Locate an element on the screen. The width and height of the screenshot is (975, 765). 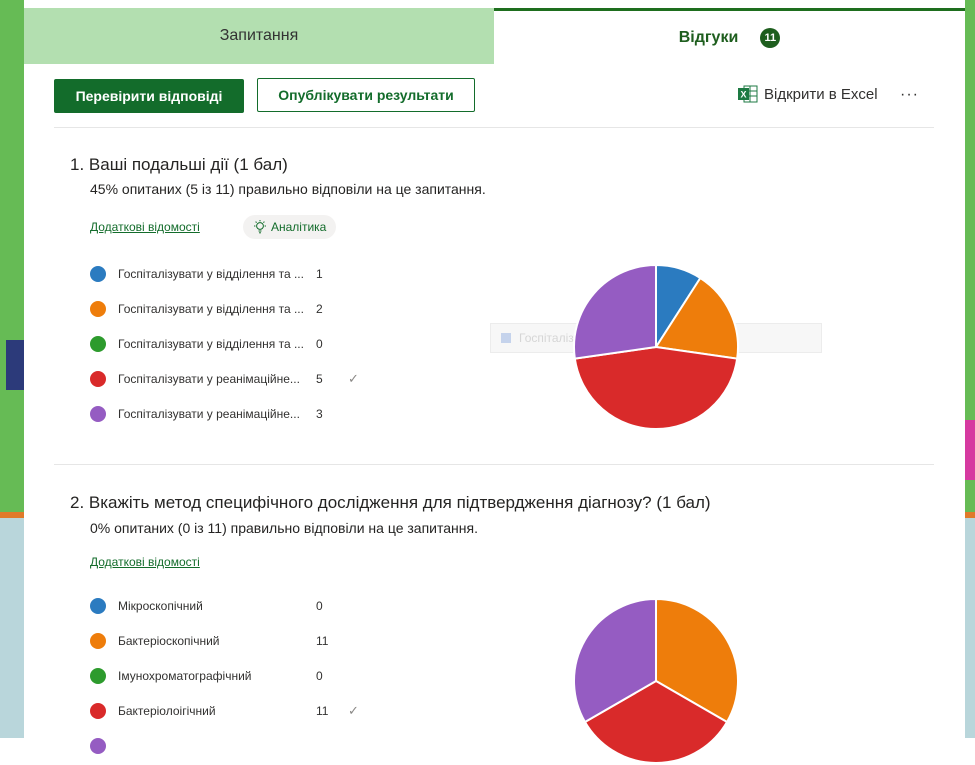
tab-responses: Відгуки 11 is located at coordinates (729, 36).